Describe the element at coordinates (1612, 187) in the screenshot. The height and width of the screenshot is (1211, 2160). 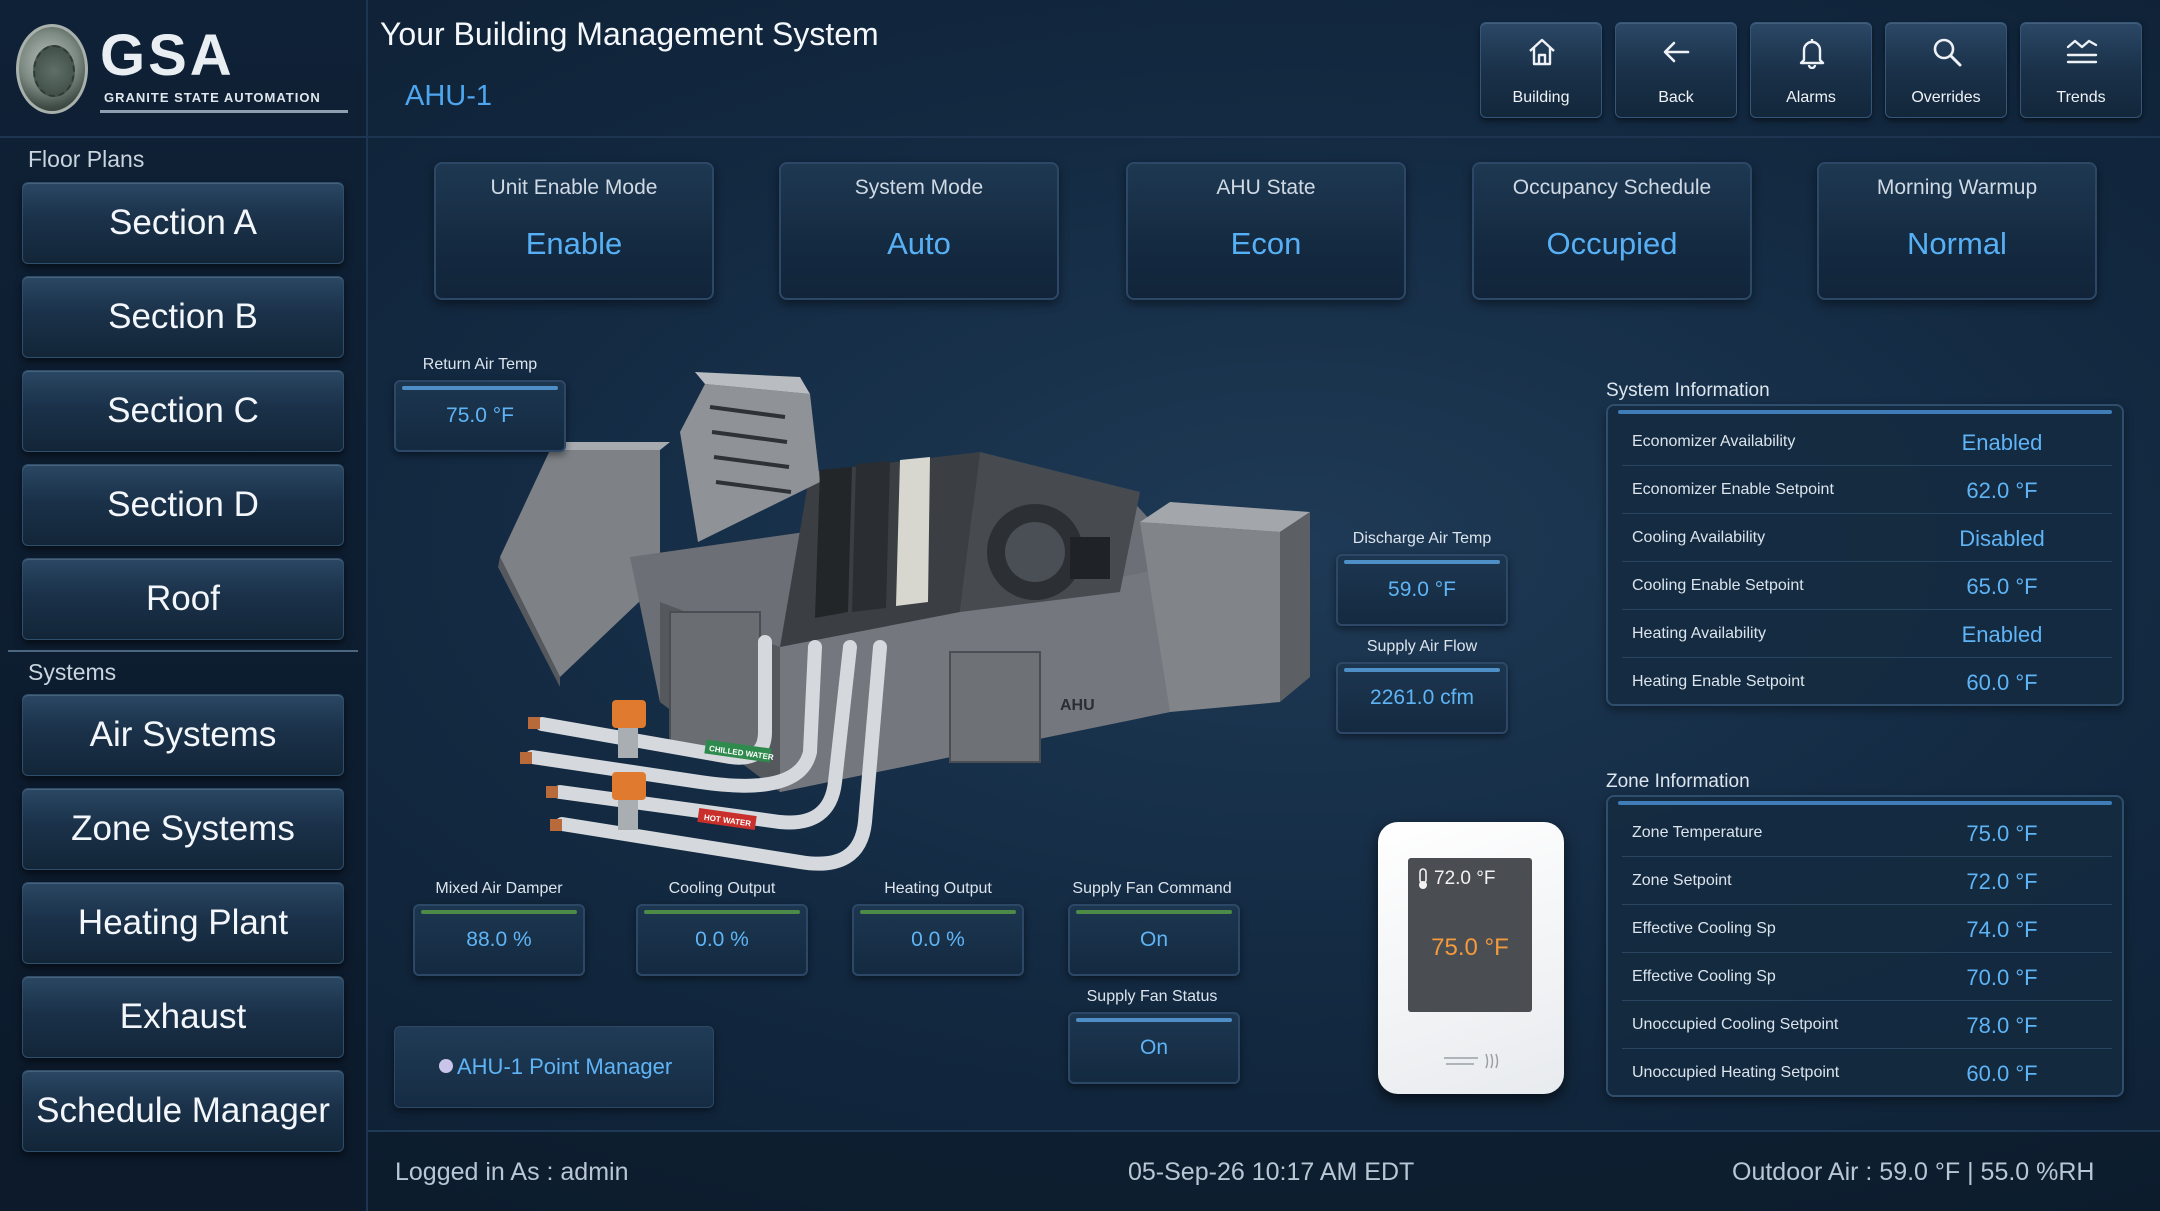
I see `tile-title: Occupancy Schedule` at that location.